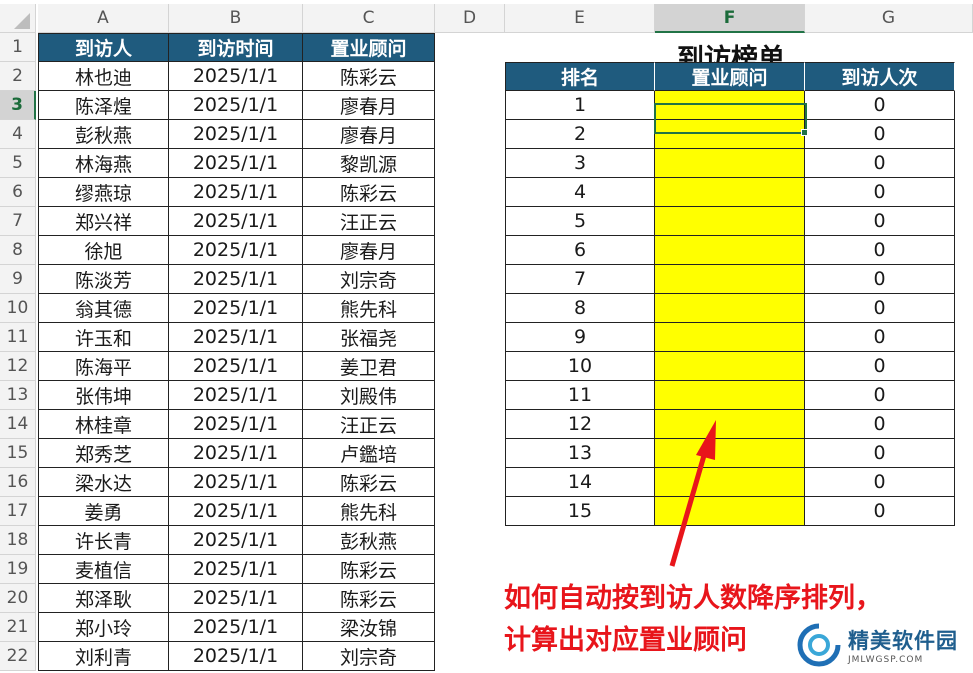 The image size is (973, 673). What do you see at coordinates (625, 640) in the screenshot?
I see `annotation-line-2: 计算出对应置业顾问` at bounding box center [625, 640].